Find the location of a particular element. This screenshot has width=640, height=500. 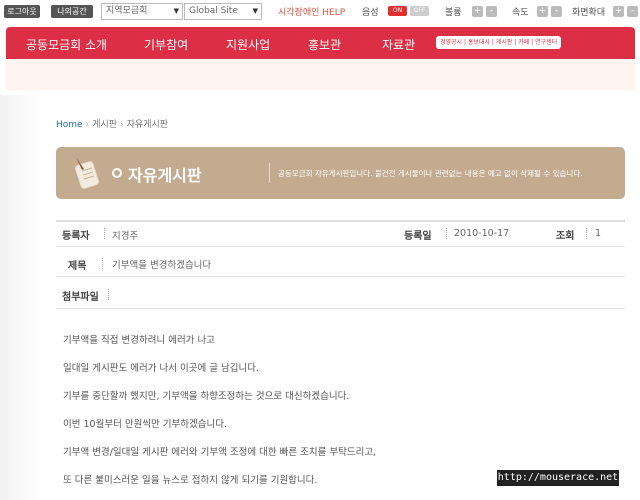

speed-down-button: - is located at coordinates (556, 11).